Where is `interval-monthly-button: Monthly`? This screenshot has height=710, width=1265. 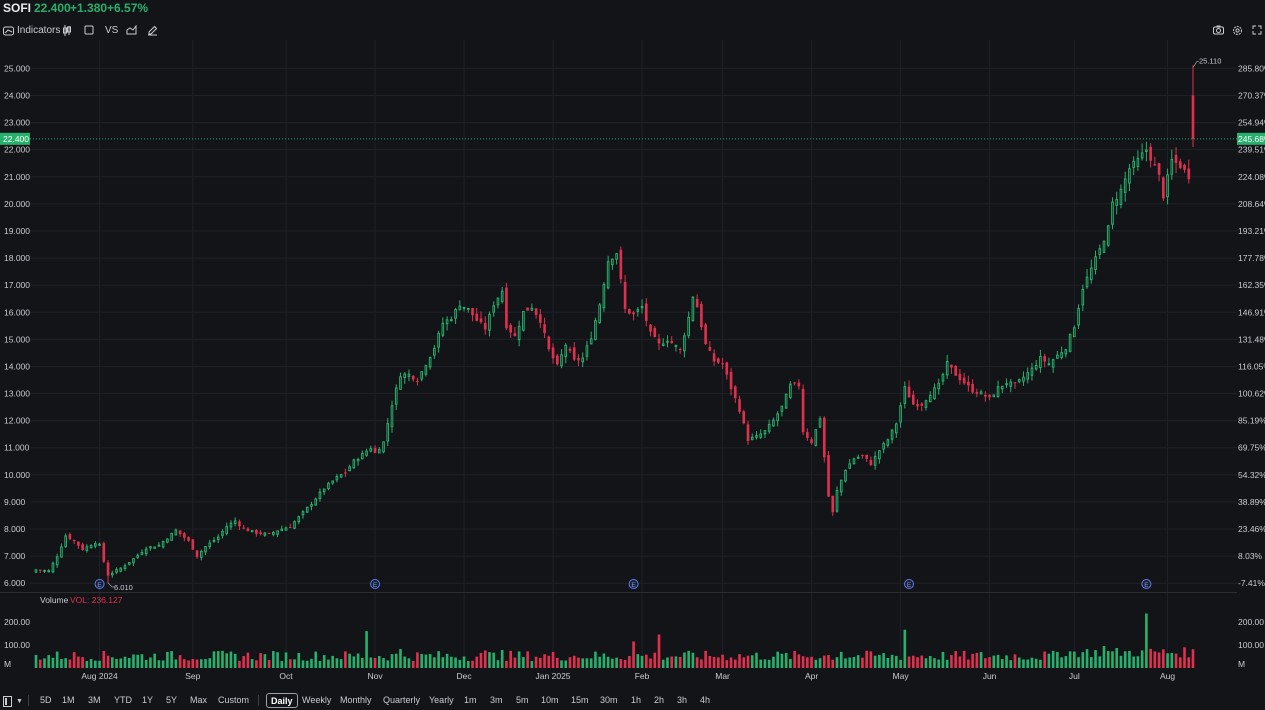 interval-monthly-button: Monthly is located at coordinates (356, 700).